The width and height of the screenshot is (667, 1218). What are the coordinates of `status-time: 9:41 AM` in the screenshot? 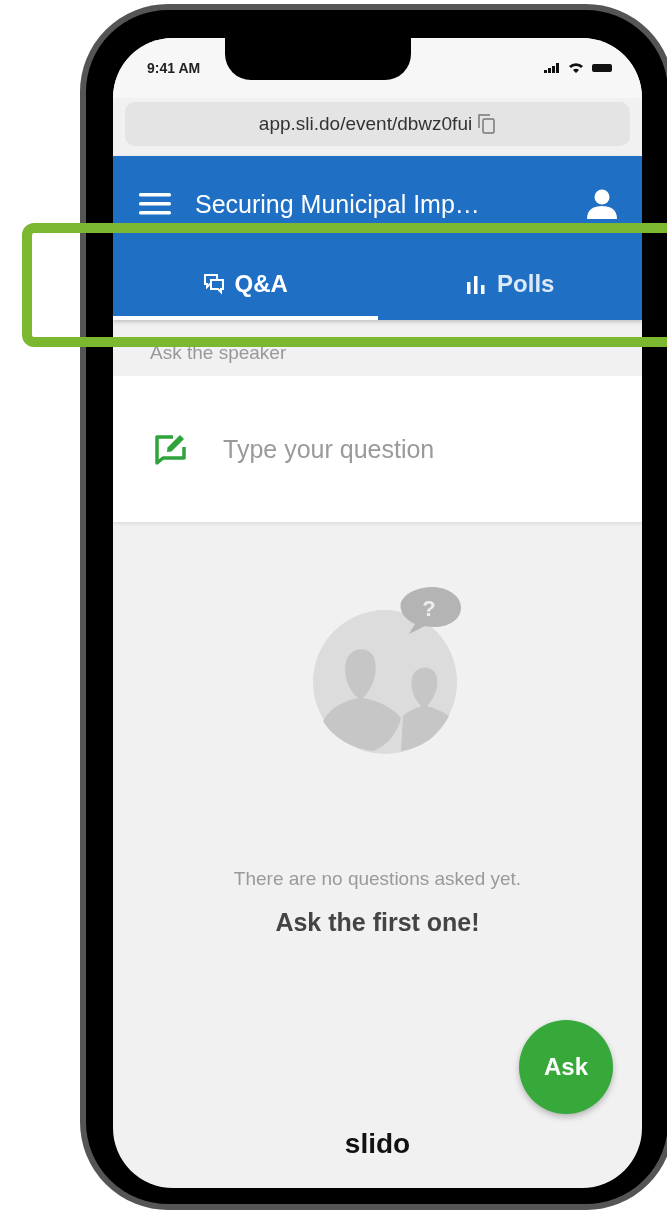 It's located at (174, 68).